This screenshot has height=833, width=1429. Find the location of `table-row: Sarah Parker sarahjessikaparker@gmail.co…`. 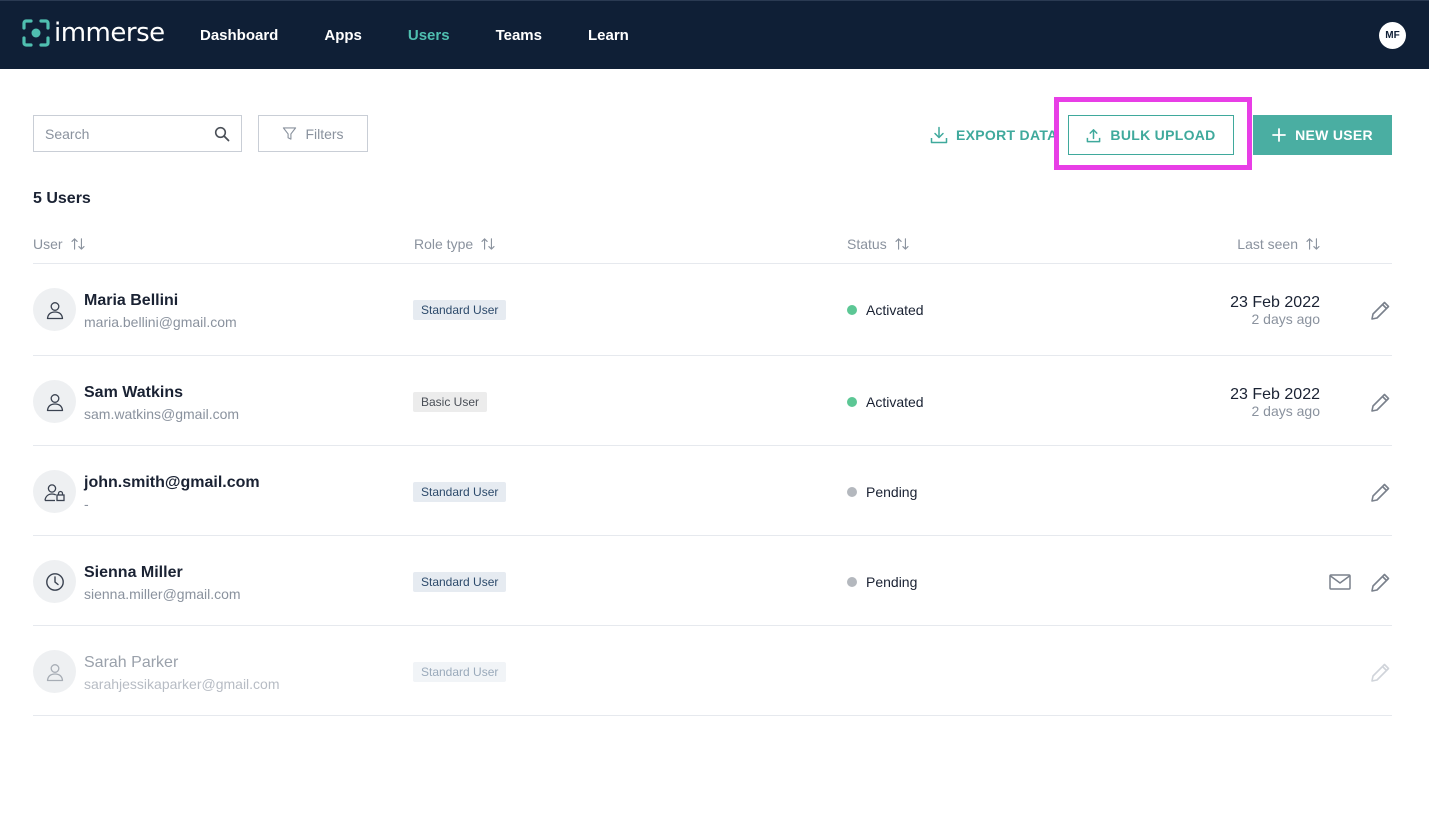

table-row: Sarah Parker sarahjessikaparker@gmail.co… is located at coordinates (712, 671).